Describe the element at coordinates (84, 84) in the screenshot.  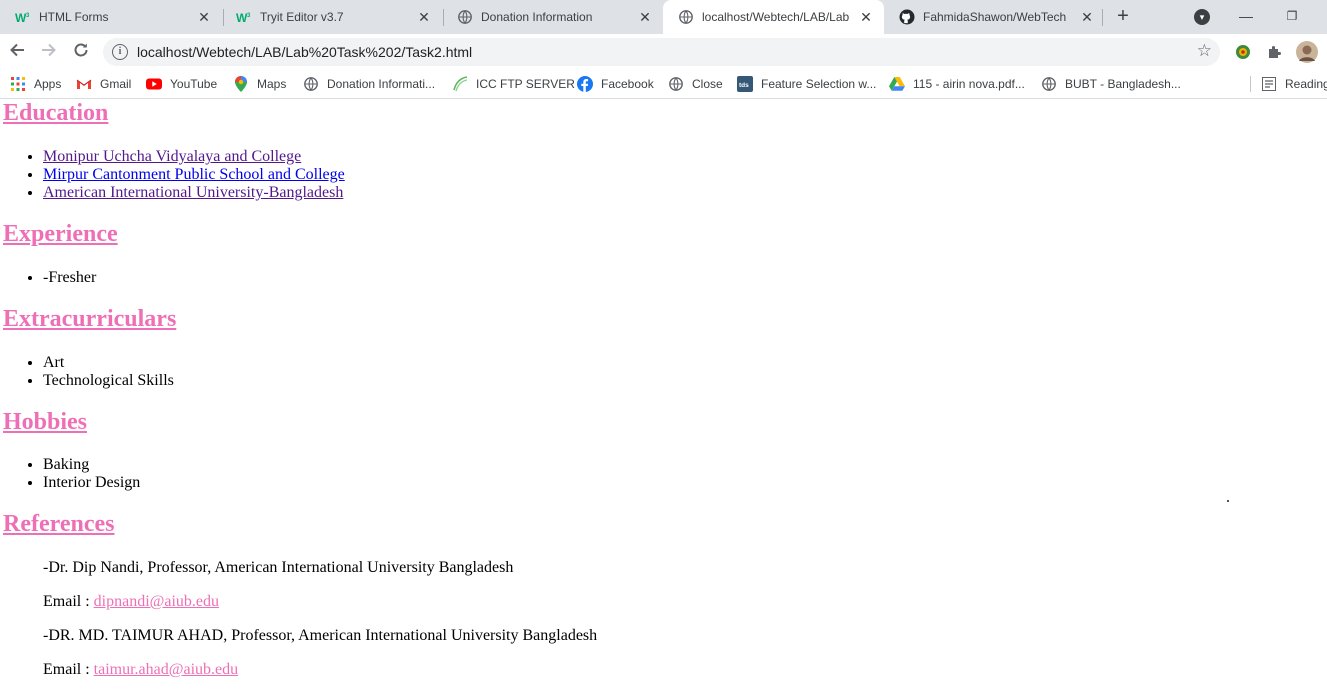
I see `gmail-icon` at that location.